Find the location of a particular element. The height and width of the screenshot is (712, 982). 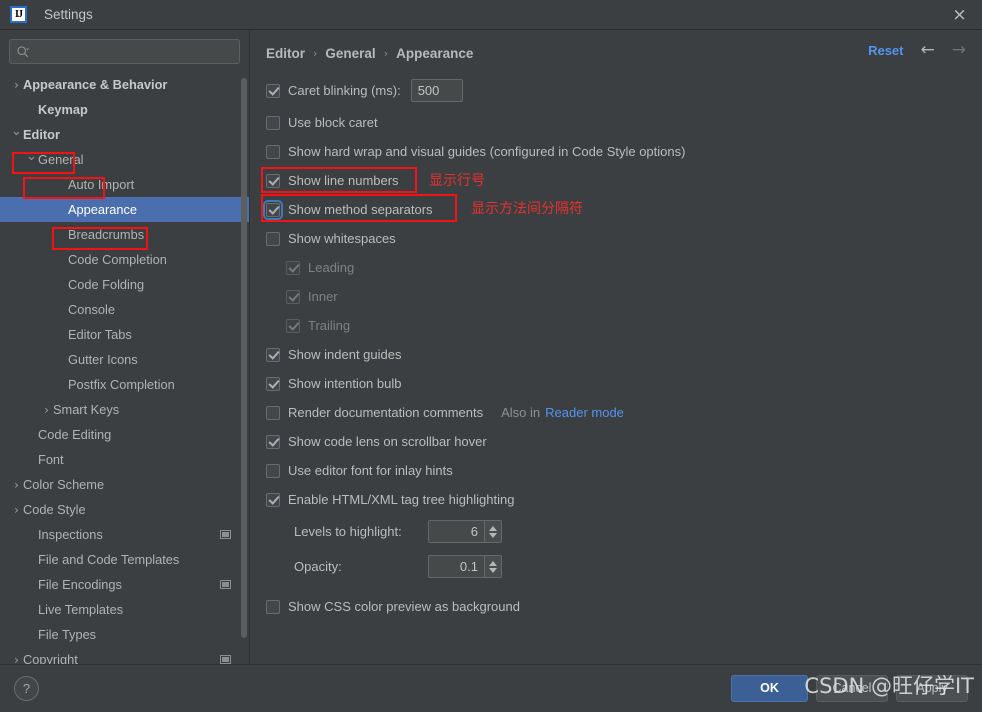

breadcrumb-item-editor: Editor is located at coordinates (285, 53).